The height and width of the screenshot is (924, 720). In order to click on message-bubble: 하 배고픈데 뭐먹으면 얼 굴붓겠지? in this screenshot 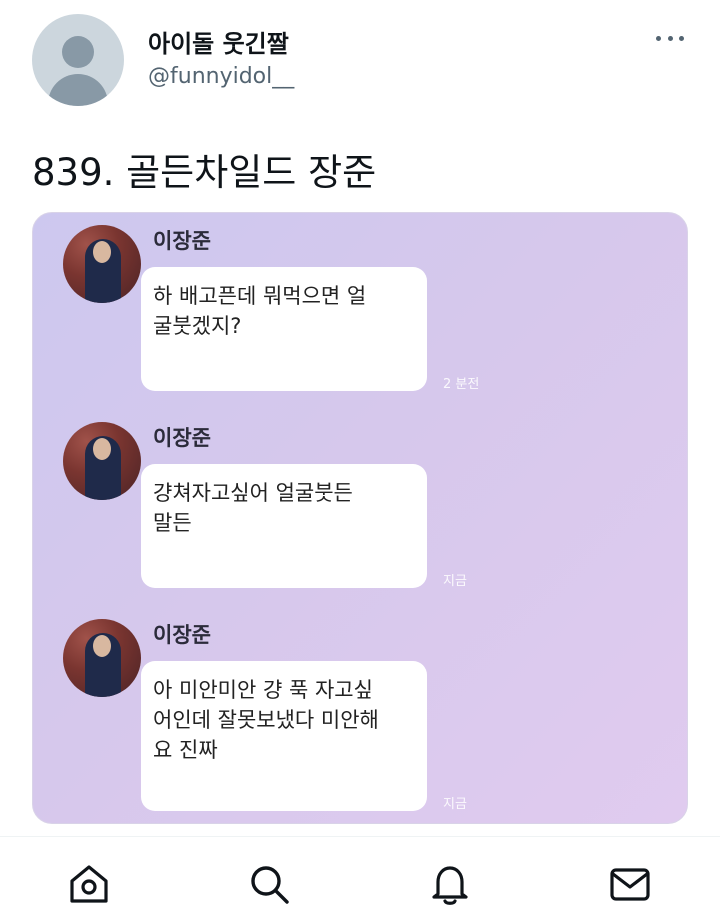, I will do `click(284, 329)`.